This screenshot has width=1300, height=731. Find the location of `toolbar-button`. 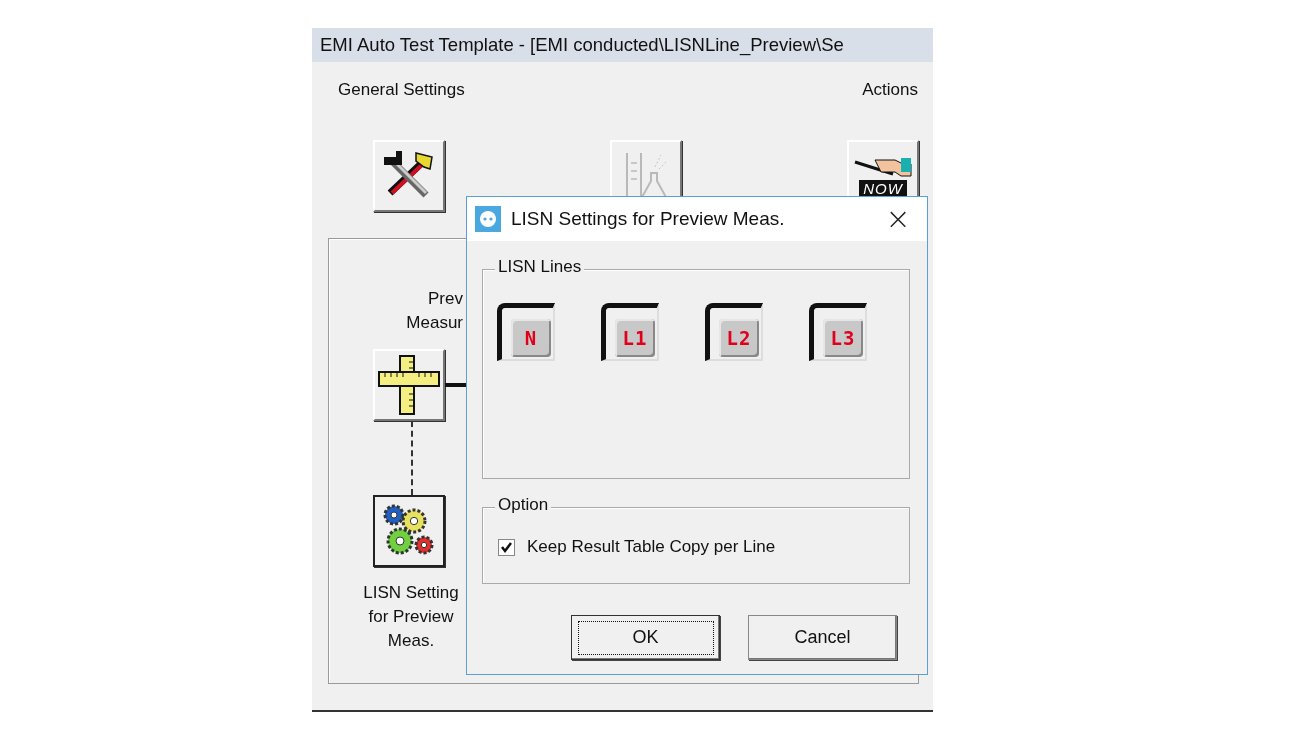

toolbar-button is located at coordinates (409, 176).